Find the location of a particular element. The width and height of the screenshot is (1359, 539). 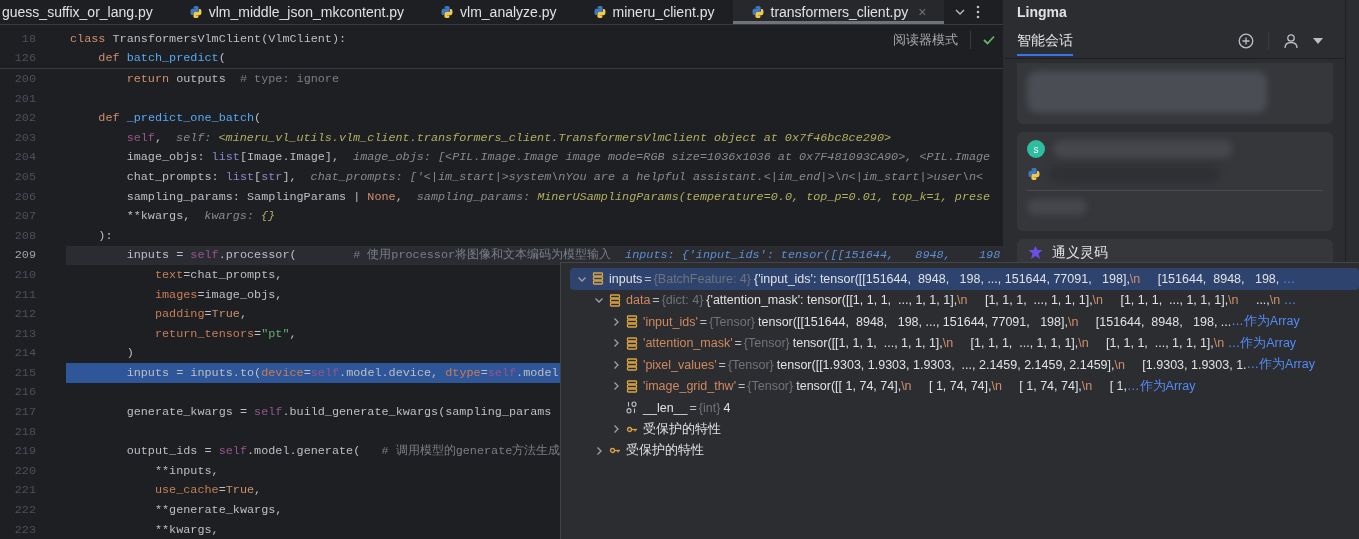

code-line: sampling_params: SamplingParams | None, is located at coordinates (264, 196).